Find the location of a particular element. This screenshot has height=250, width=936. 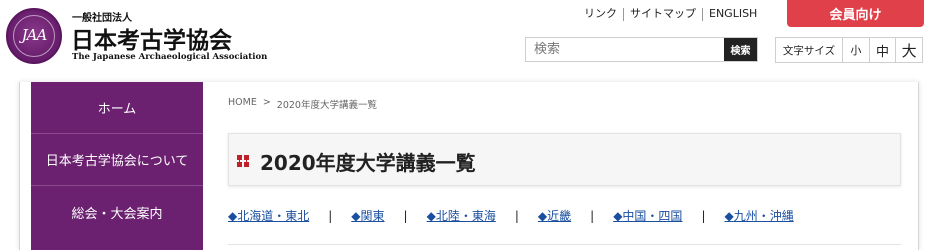

region-link-kanto: ◆関東 is located at coordinates (367, 215).